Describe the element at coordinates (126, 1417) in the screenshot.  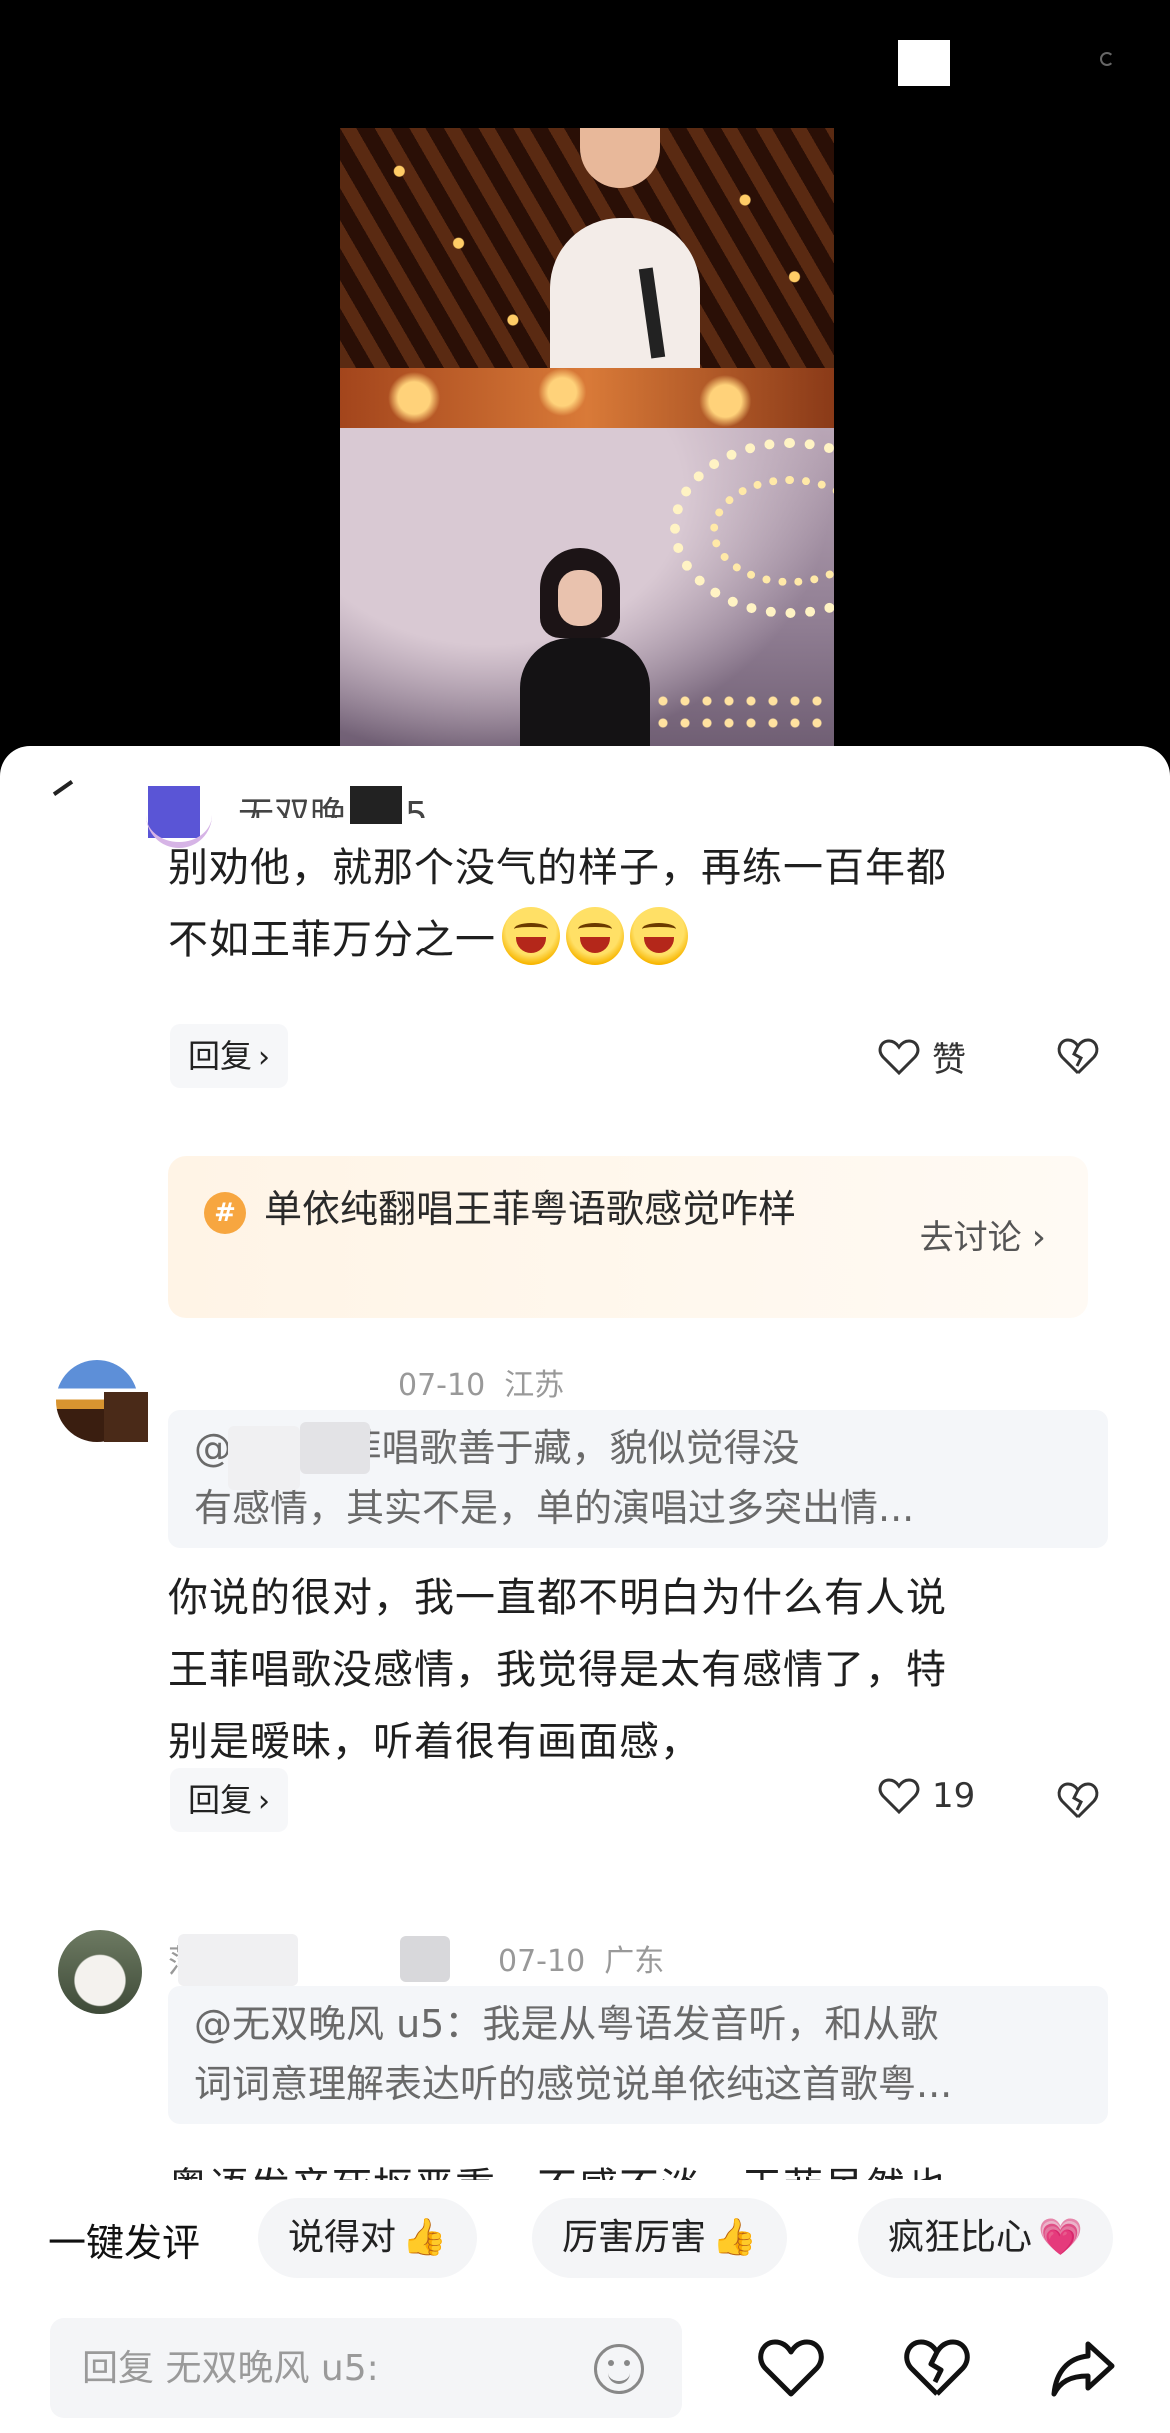
I see `avatar-mask` at that location.